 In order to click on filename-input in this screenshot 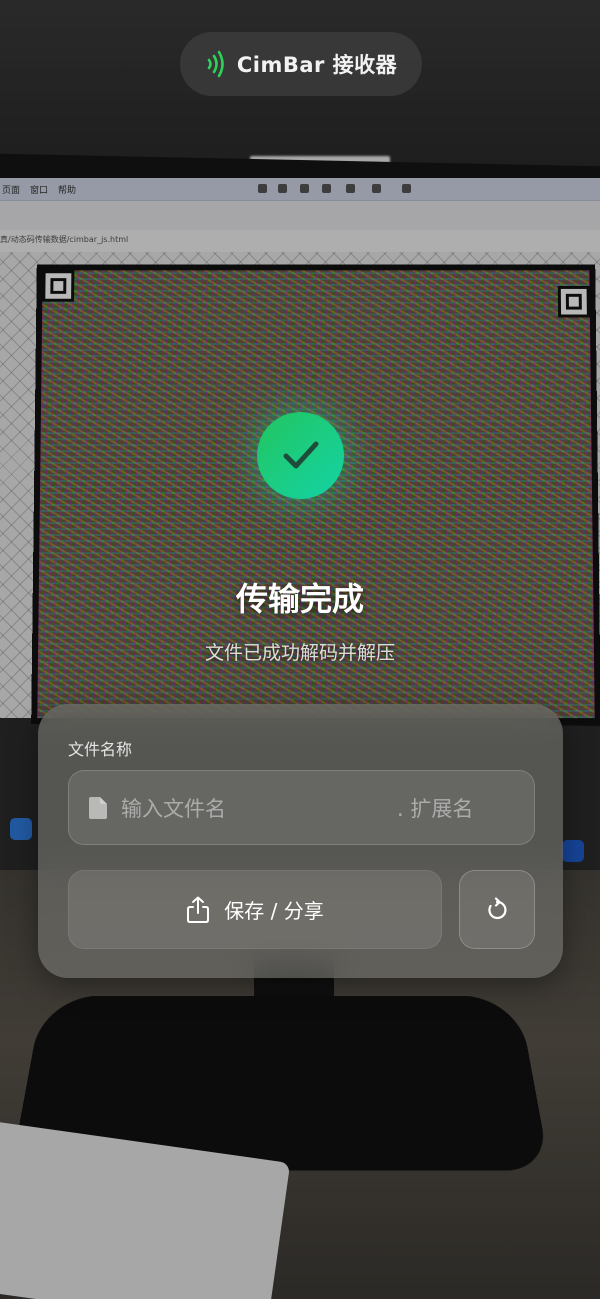, I will do `click(251, 808)`.